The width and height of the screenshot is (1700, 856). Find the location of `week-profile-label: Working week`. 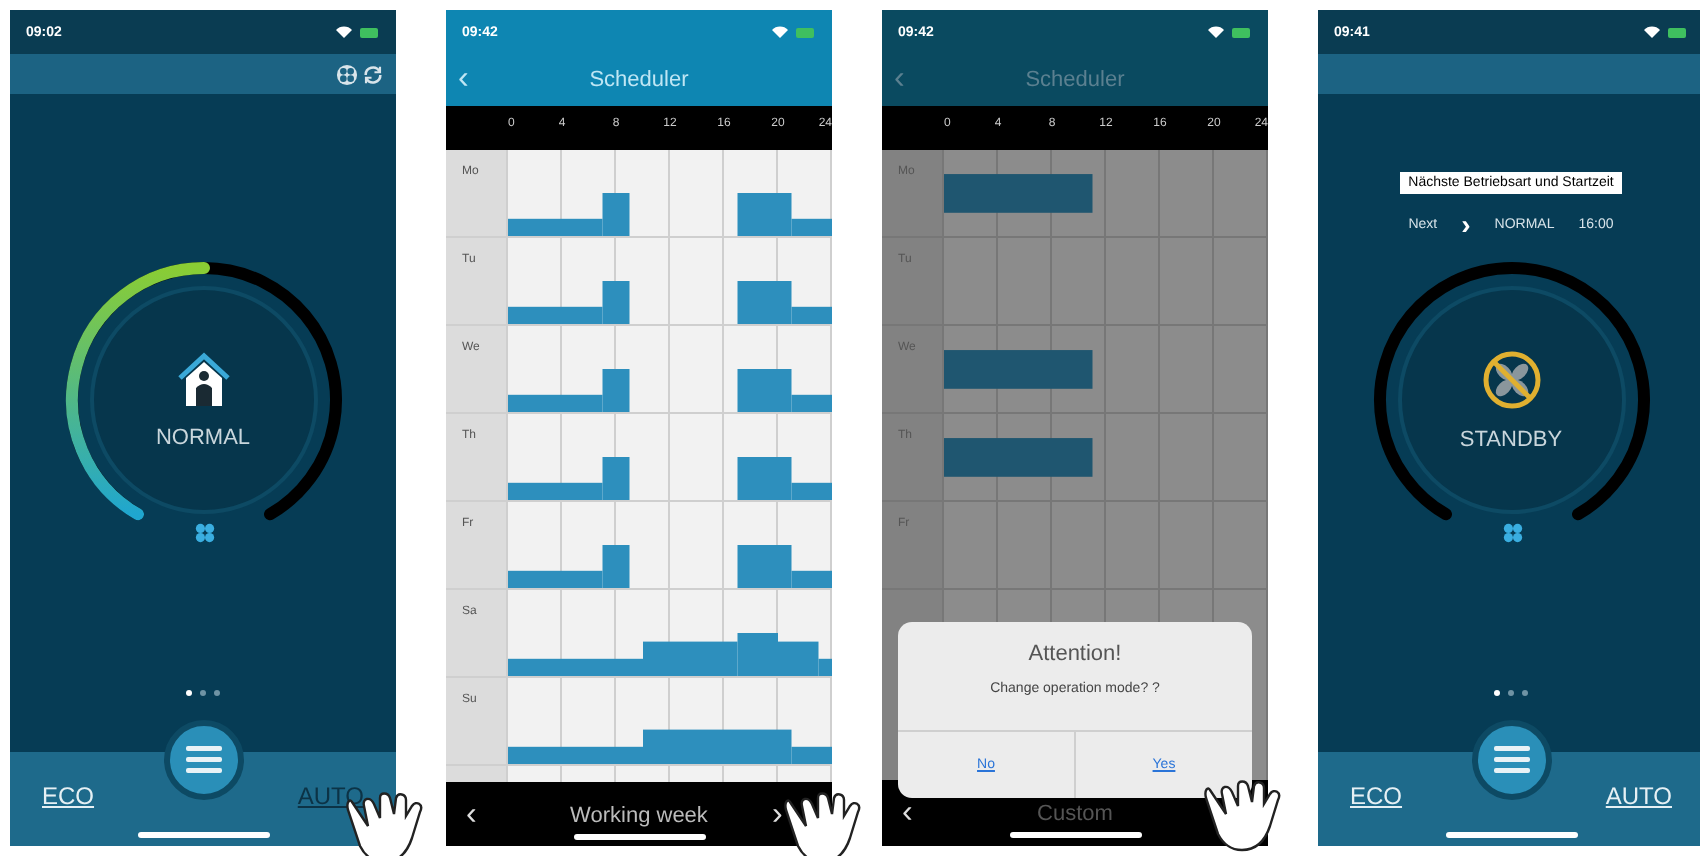

week-profile-label: Working week is located at coordinates (639, 815).